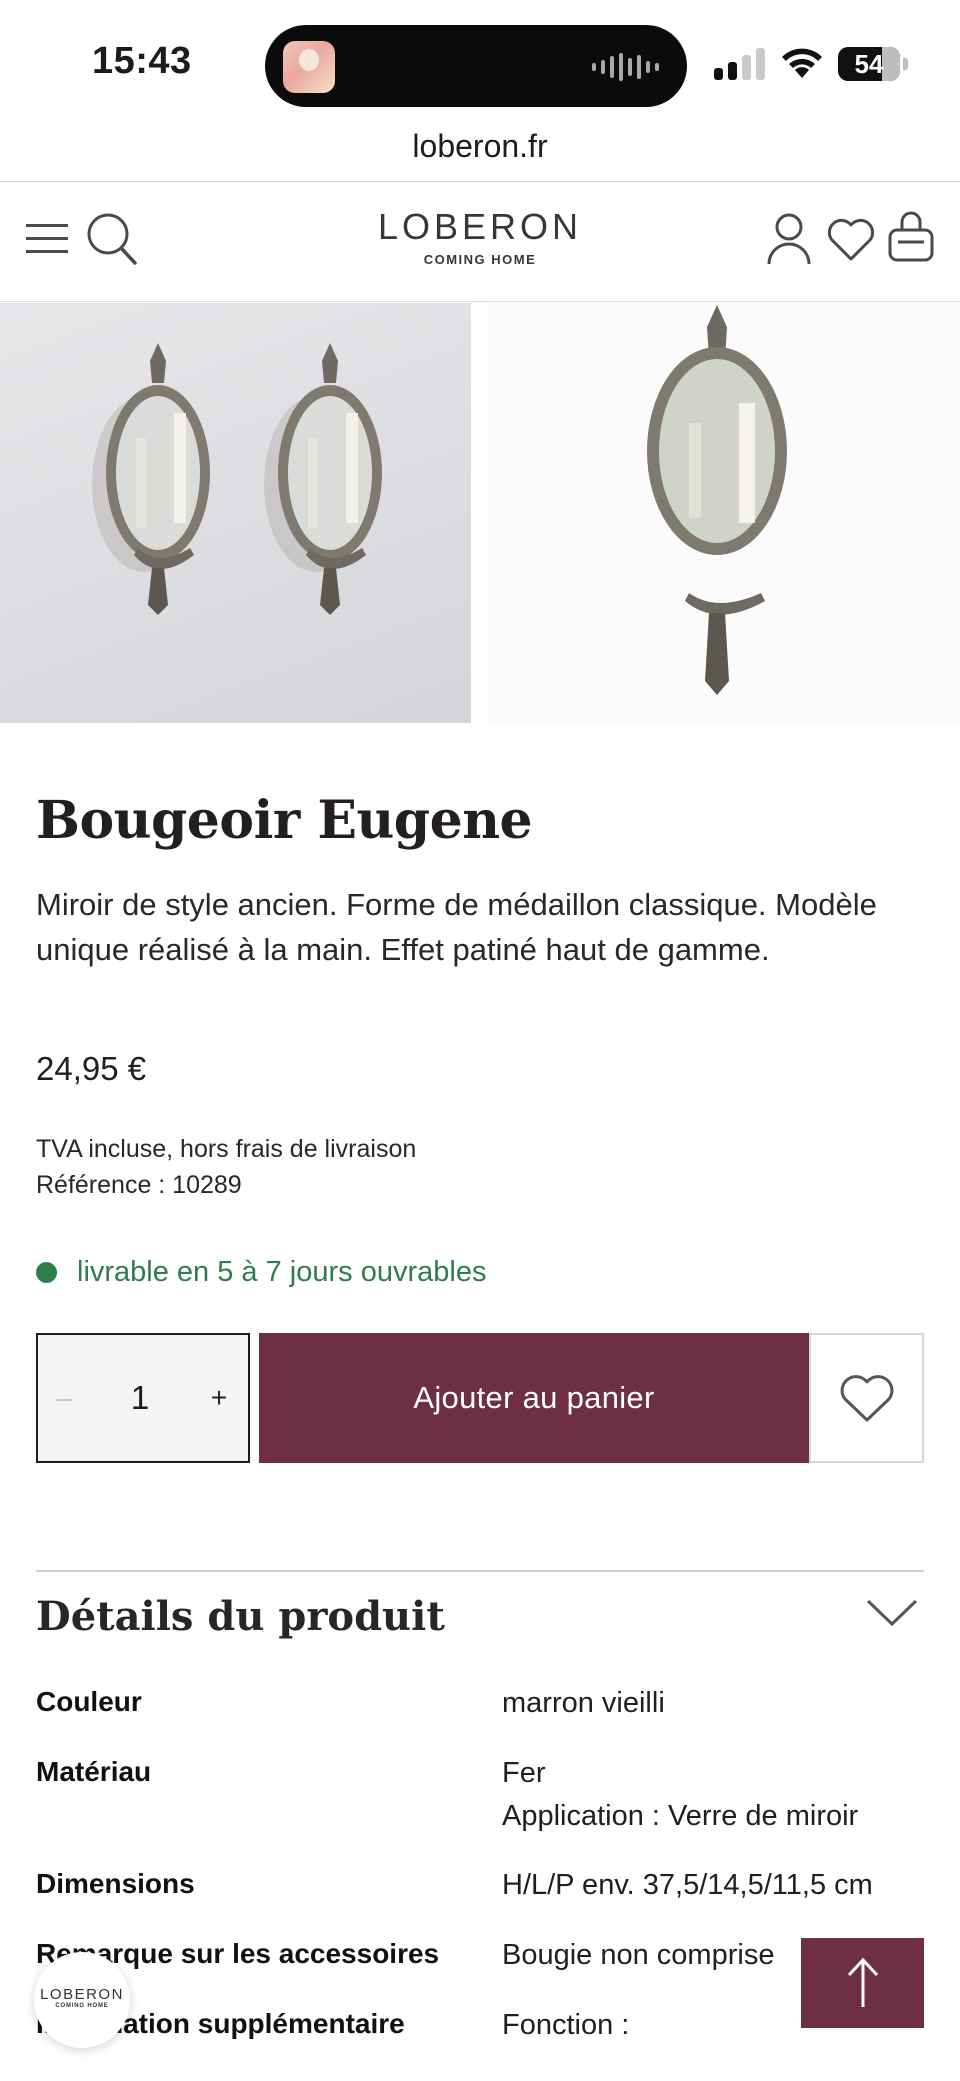  Describe the element at coordinates (64, 1398) in the screenshot. I see `quantity-decrease-button: –` at that location.